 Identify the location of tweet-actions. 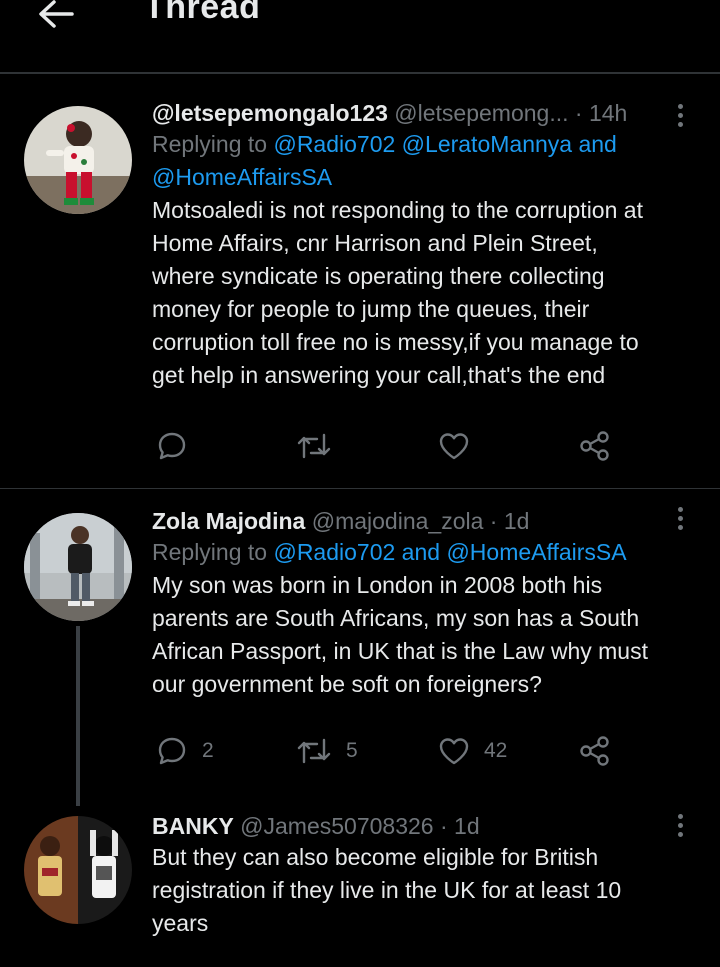
(412, 446).